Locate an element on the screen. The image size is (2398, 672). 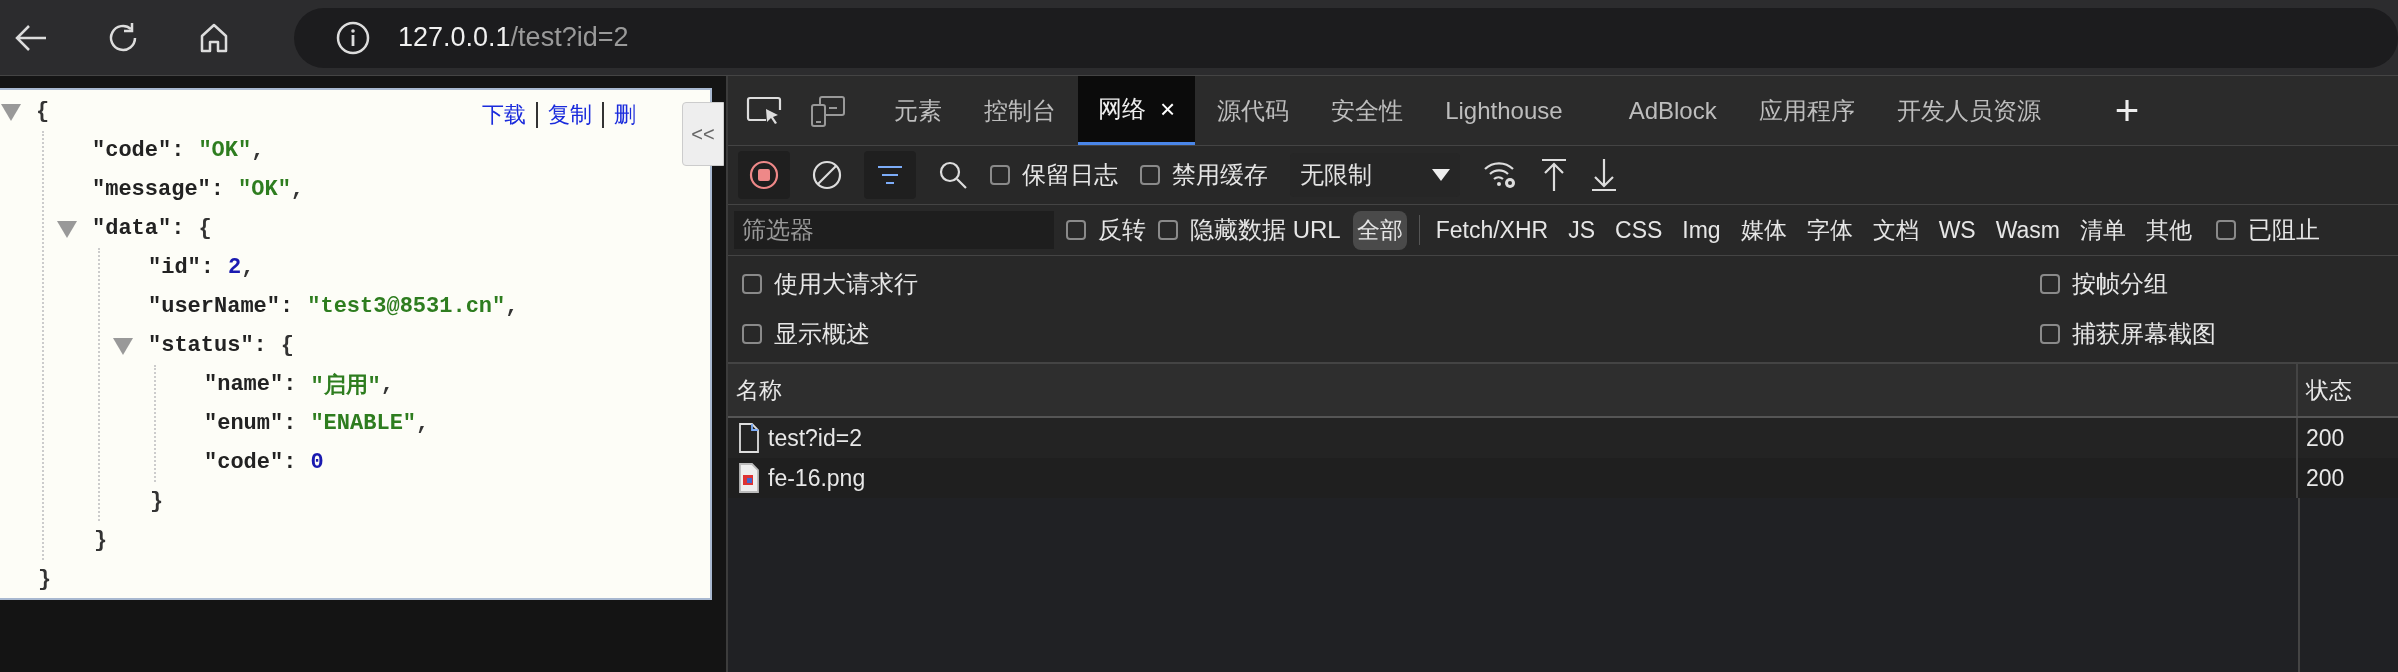
json-value: "启用" is located at coordinates (345, 386).